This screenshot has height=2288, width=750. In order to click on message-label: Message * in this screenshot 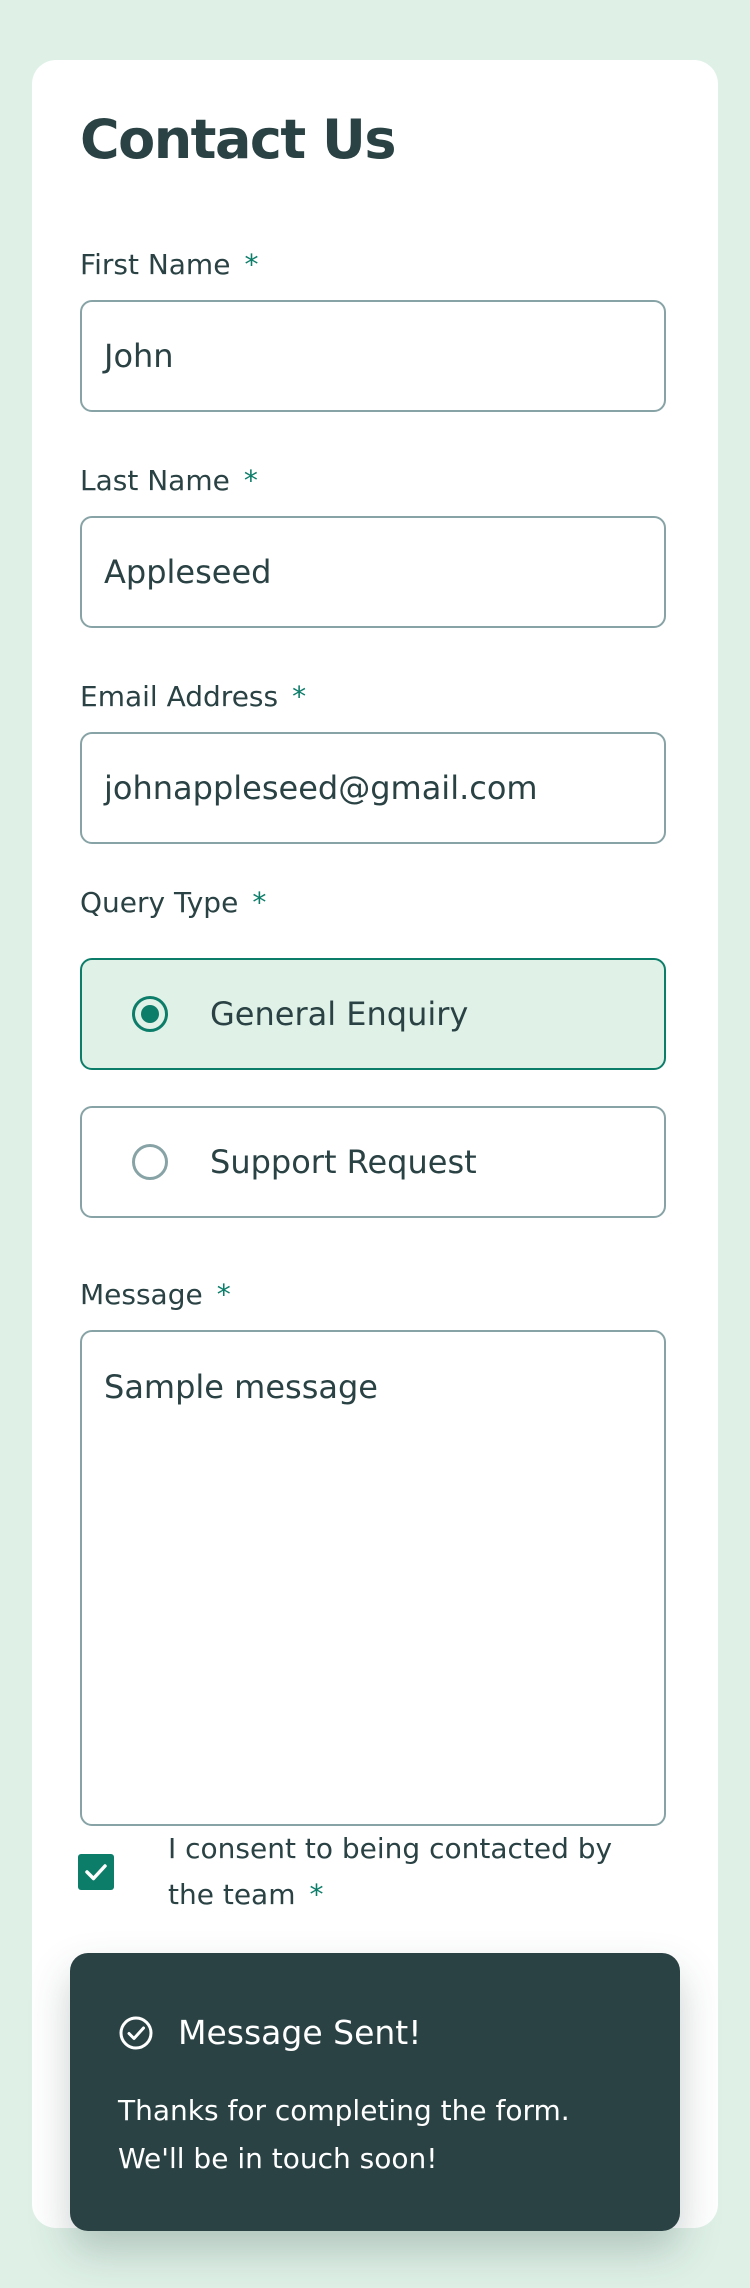, I will do `click(155, 1295)`.